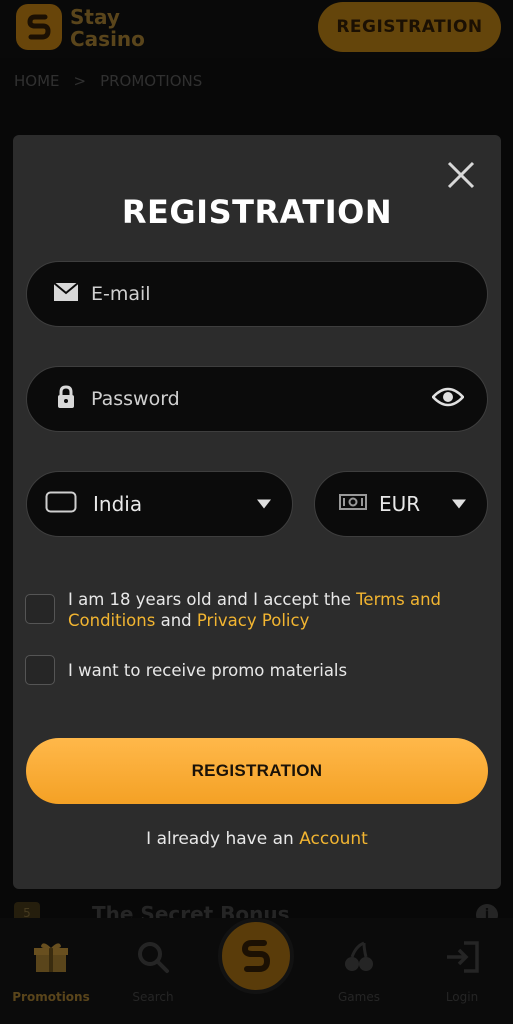 The image size is (513, 1024). I want to click on envelope-icon, so click(66, 294).